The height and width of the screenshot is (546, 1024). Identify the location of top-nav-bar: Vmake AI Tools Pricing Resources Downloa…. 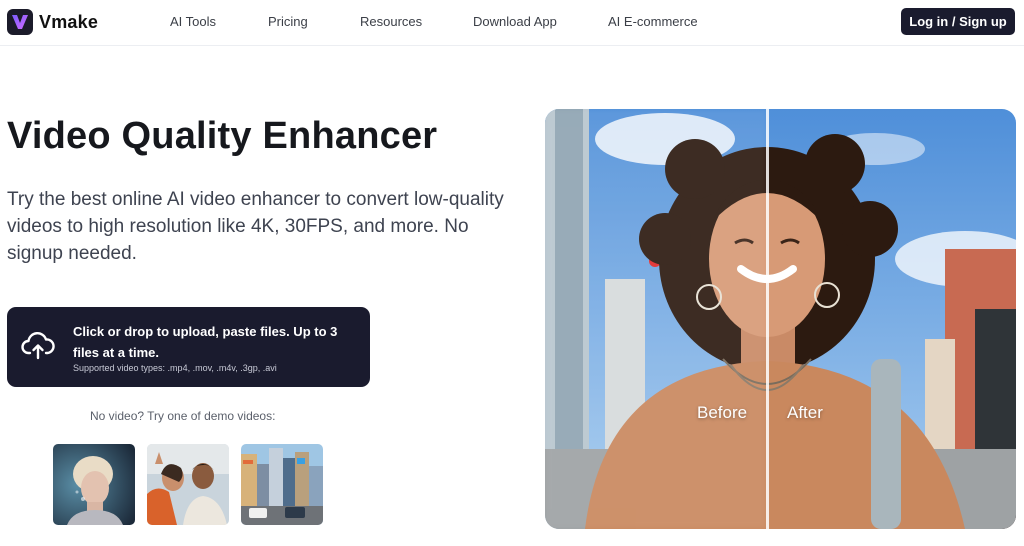
(512, 23).